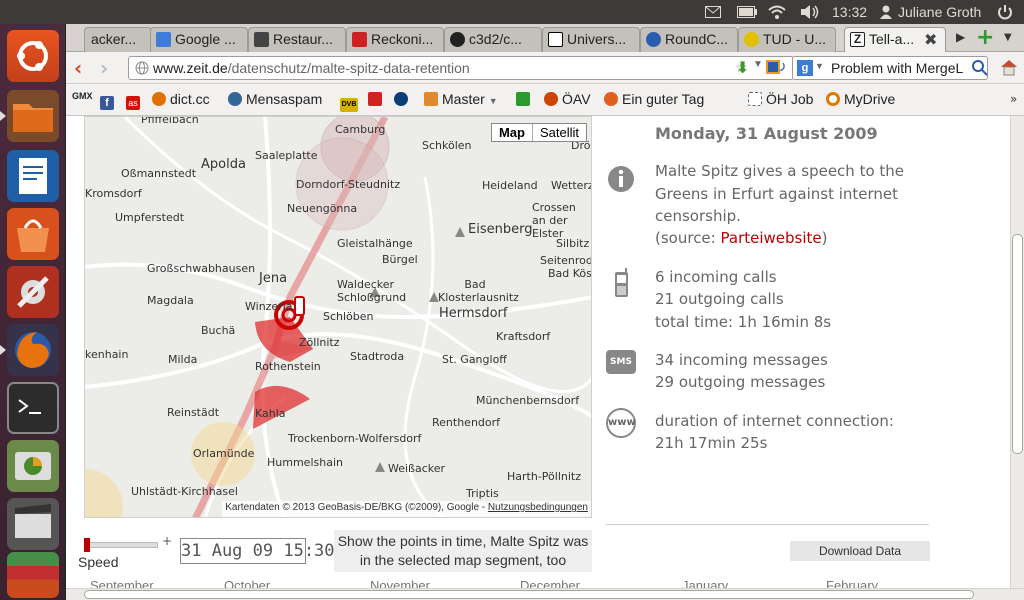 The image size is (1024, 600). What do you see at coordinates (771, 238) in the screenshot?
I see `source-link: Parteiwebsite` at bounding box center [771, 238].